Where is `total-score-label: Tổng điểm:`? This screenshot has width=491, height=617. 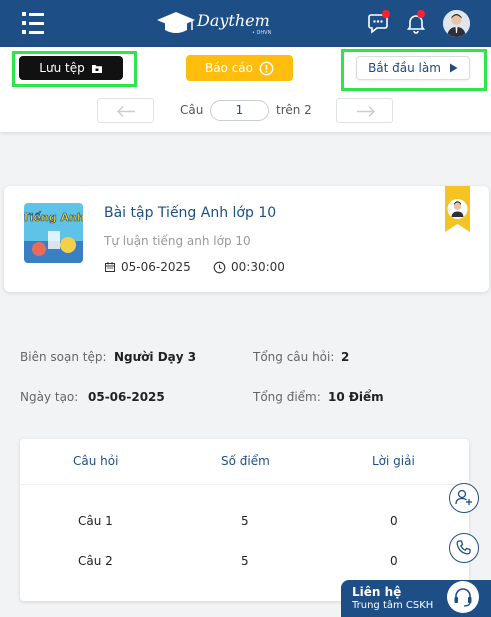 total-score-label: Tổng điểm: is located at coordinates (287, 397).